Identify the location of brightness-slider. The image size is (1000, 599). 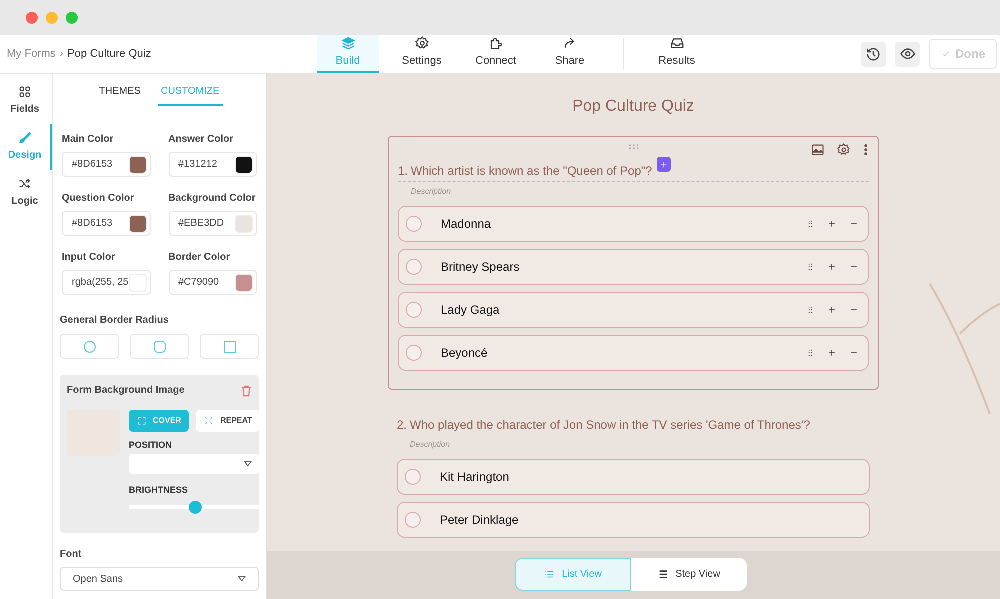
(194, 507).